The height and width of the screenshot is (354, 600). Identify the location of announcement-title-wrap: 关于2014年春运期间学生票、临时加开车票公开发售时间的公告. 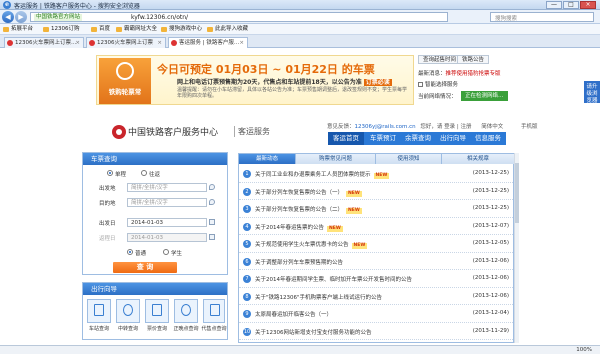
(333, 279).